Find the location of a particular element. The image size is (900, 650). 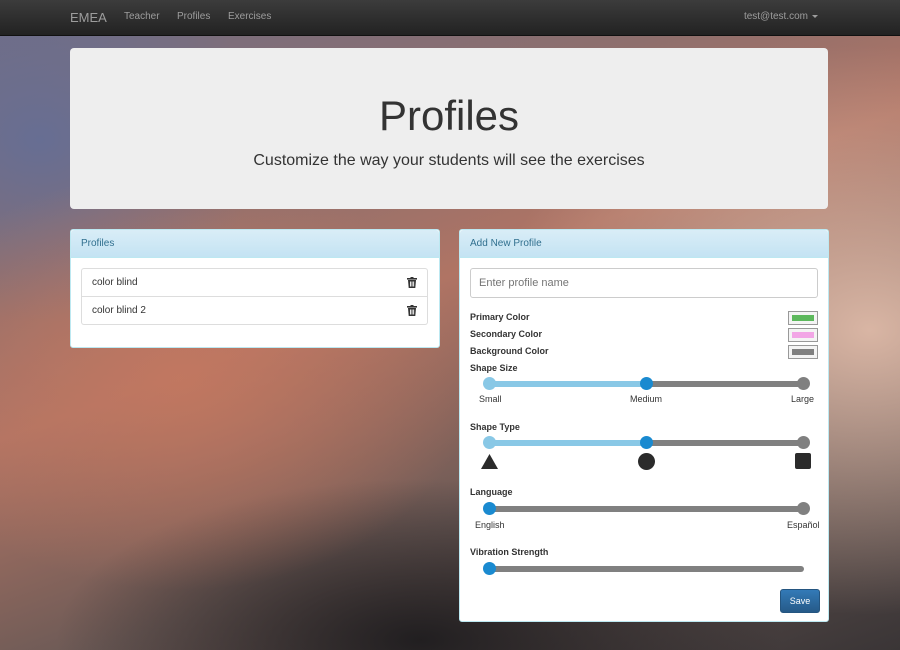

profile-name: color blind is located at coordinates (115, 282).